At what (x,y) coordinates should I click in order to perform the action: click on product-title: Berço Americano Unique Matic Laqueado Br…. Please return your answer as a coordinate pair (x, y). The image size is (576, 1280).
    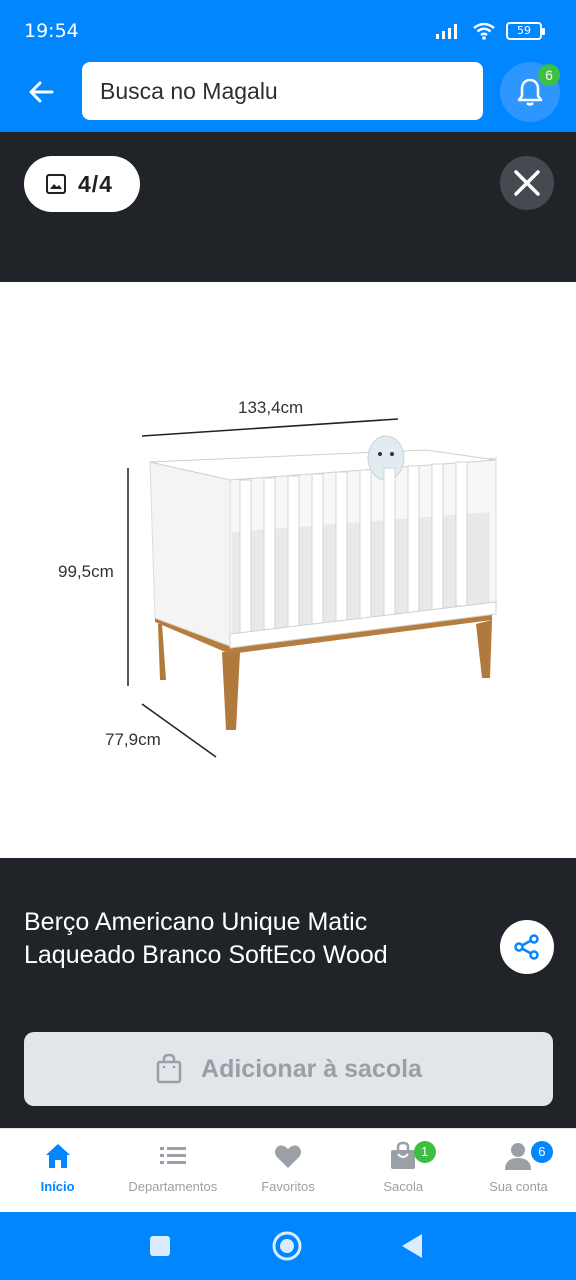
    Looking at the image, I should click on (206, 938).